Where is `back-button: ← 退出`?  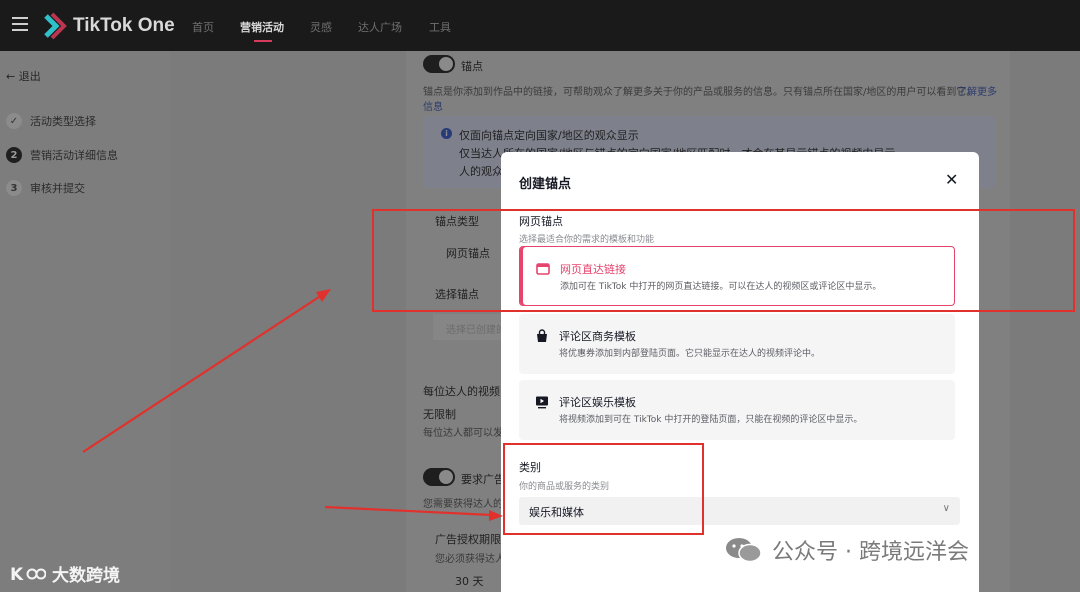 back-button: ← 退出 is located at coordinates (23, 76).